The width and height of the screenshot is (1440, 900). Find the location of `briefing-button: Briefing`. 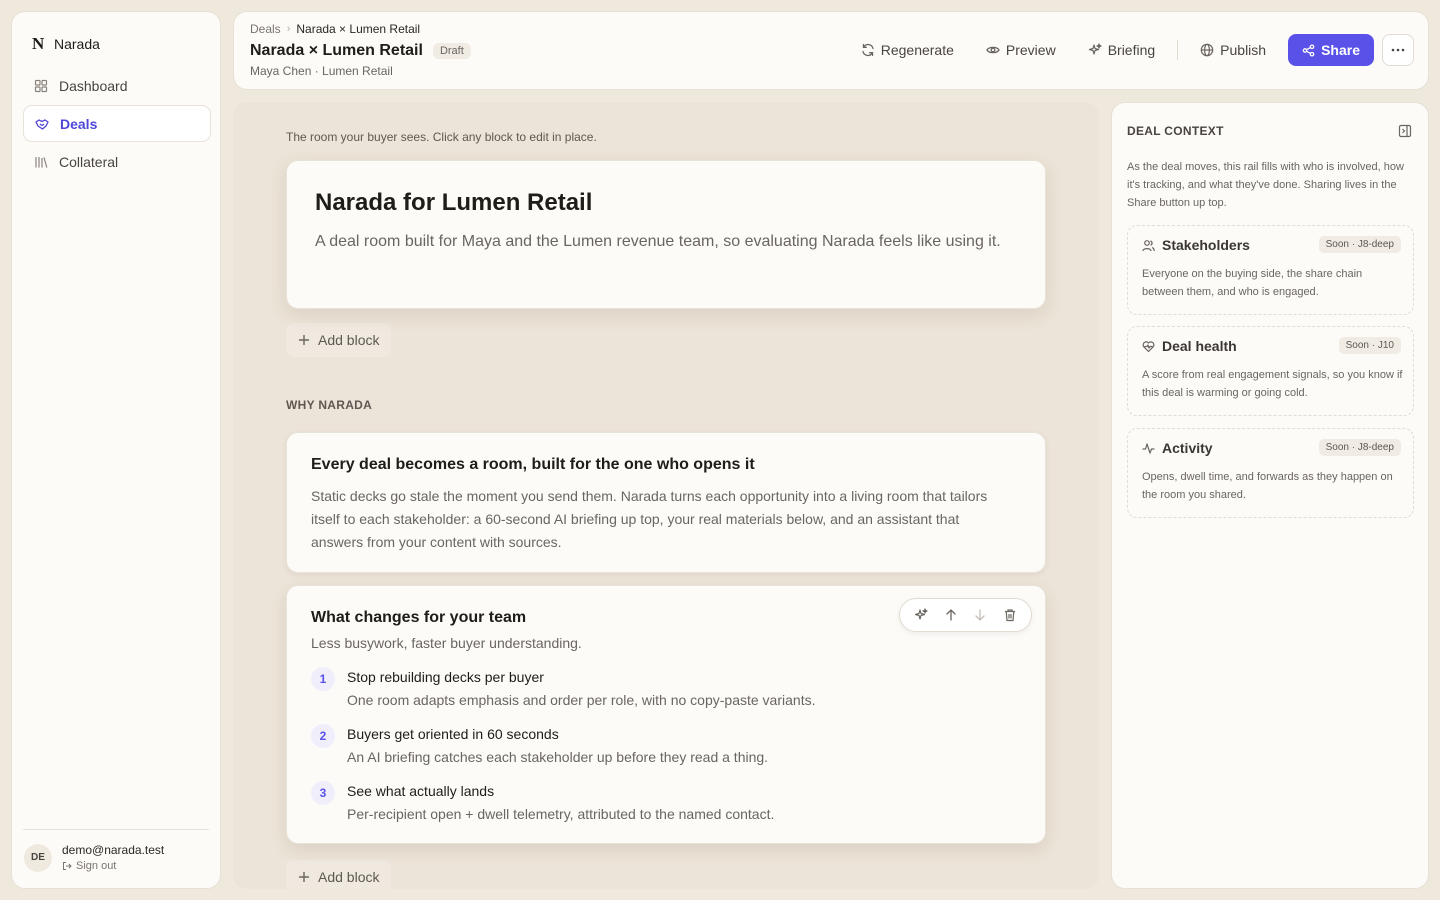

briefing-button: Briefing is located at coordinates (1121, 50).